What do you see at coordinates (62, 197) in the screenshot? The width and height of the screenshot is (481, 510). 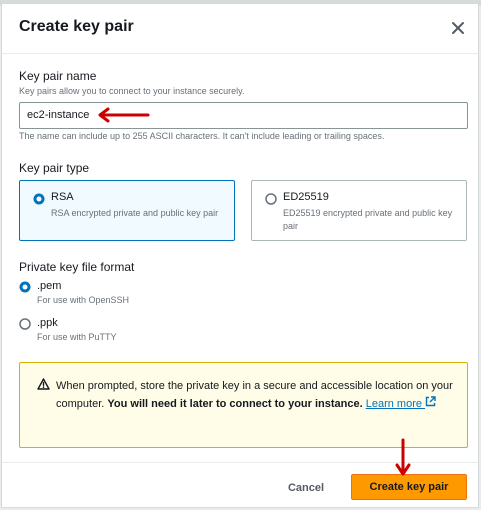 I see `key-type-label: RSA` at bounding box center [62, 197].